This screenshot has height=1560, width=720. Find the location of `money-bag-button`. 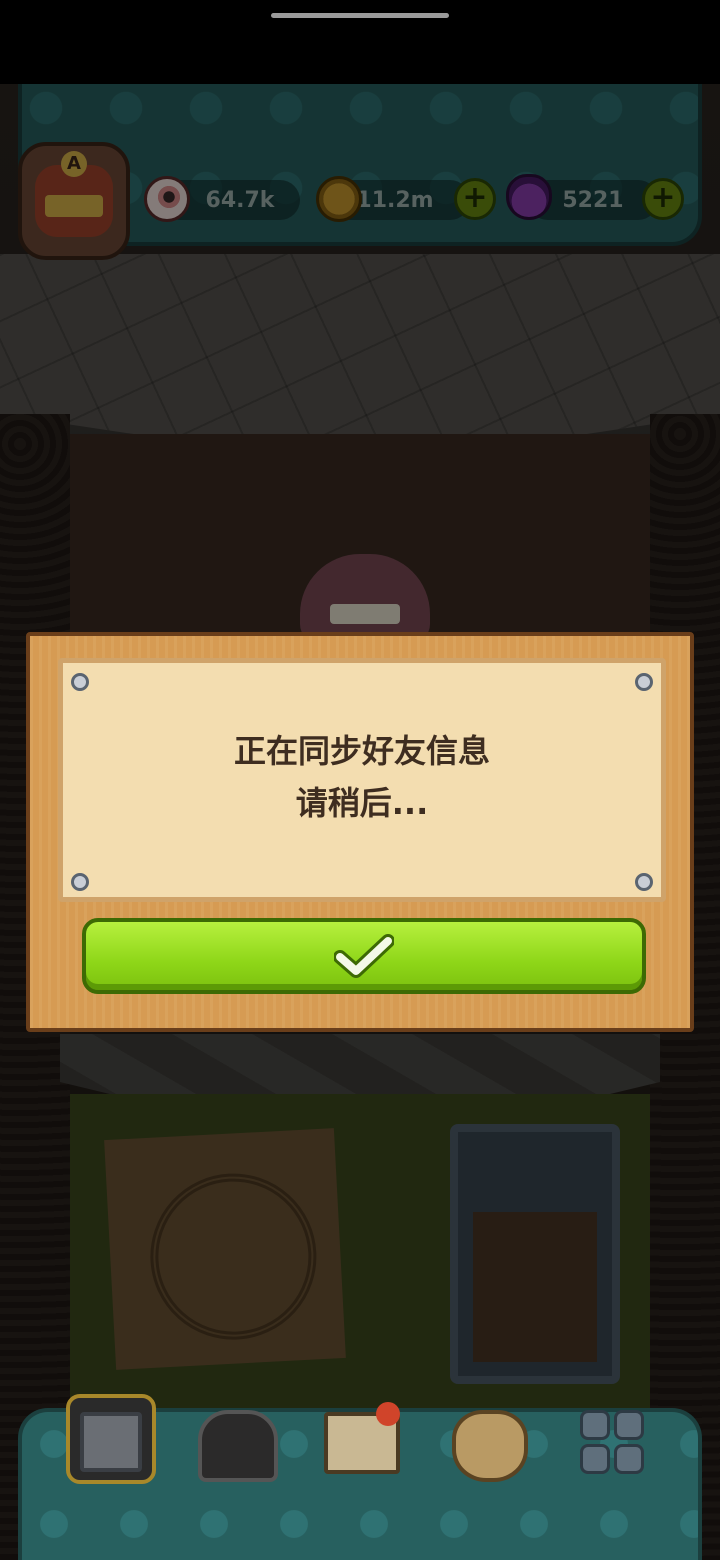

money-bag-button is located at coordinates (491, 1447).